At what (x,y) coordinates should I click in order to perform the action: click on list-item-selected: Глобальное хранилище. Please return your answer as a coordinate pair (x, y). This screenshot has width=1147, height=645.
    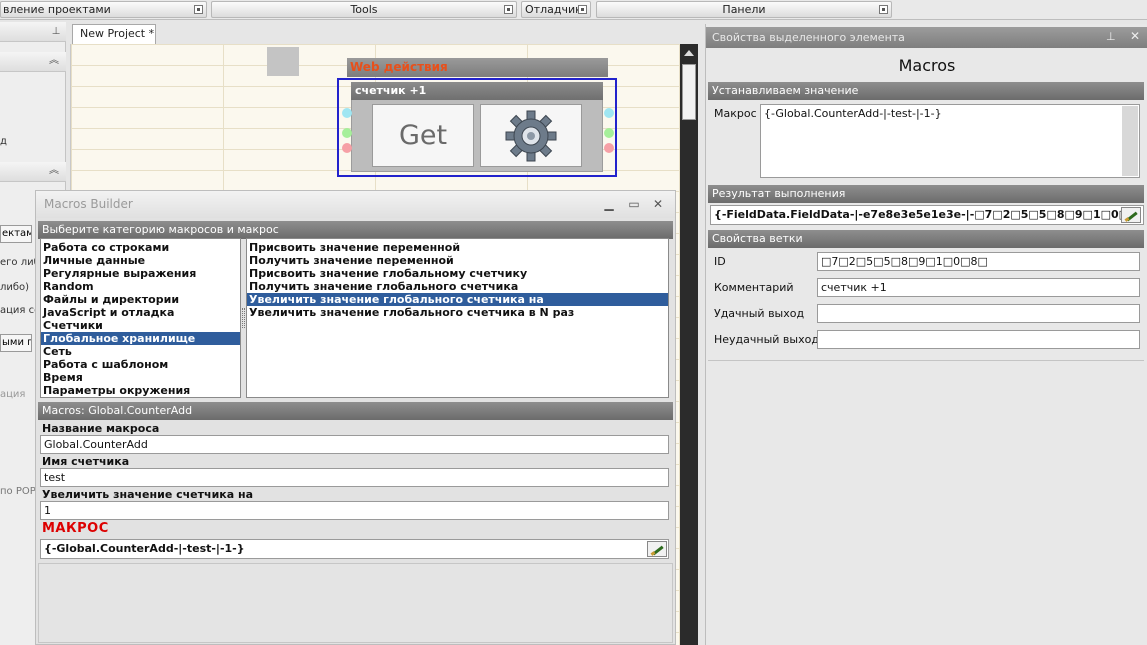
    Looking at the image, I should click on (140, 338).